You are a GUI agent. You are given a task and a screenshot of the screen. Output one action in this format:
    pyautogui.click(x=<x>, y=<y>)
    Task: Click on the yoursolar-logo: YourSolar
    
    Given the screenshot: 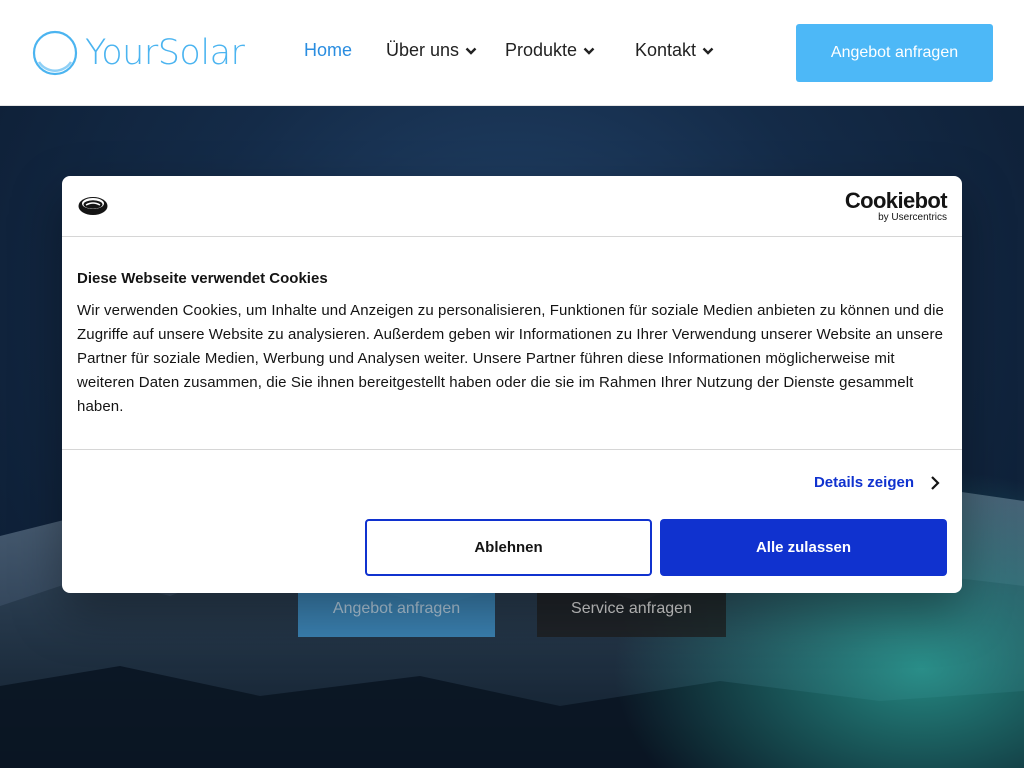 What is the action you would take?
    pyautogui.click(x=138, y=53)
    